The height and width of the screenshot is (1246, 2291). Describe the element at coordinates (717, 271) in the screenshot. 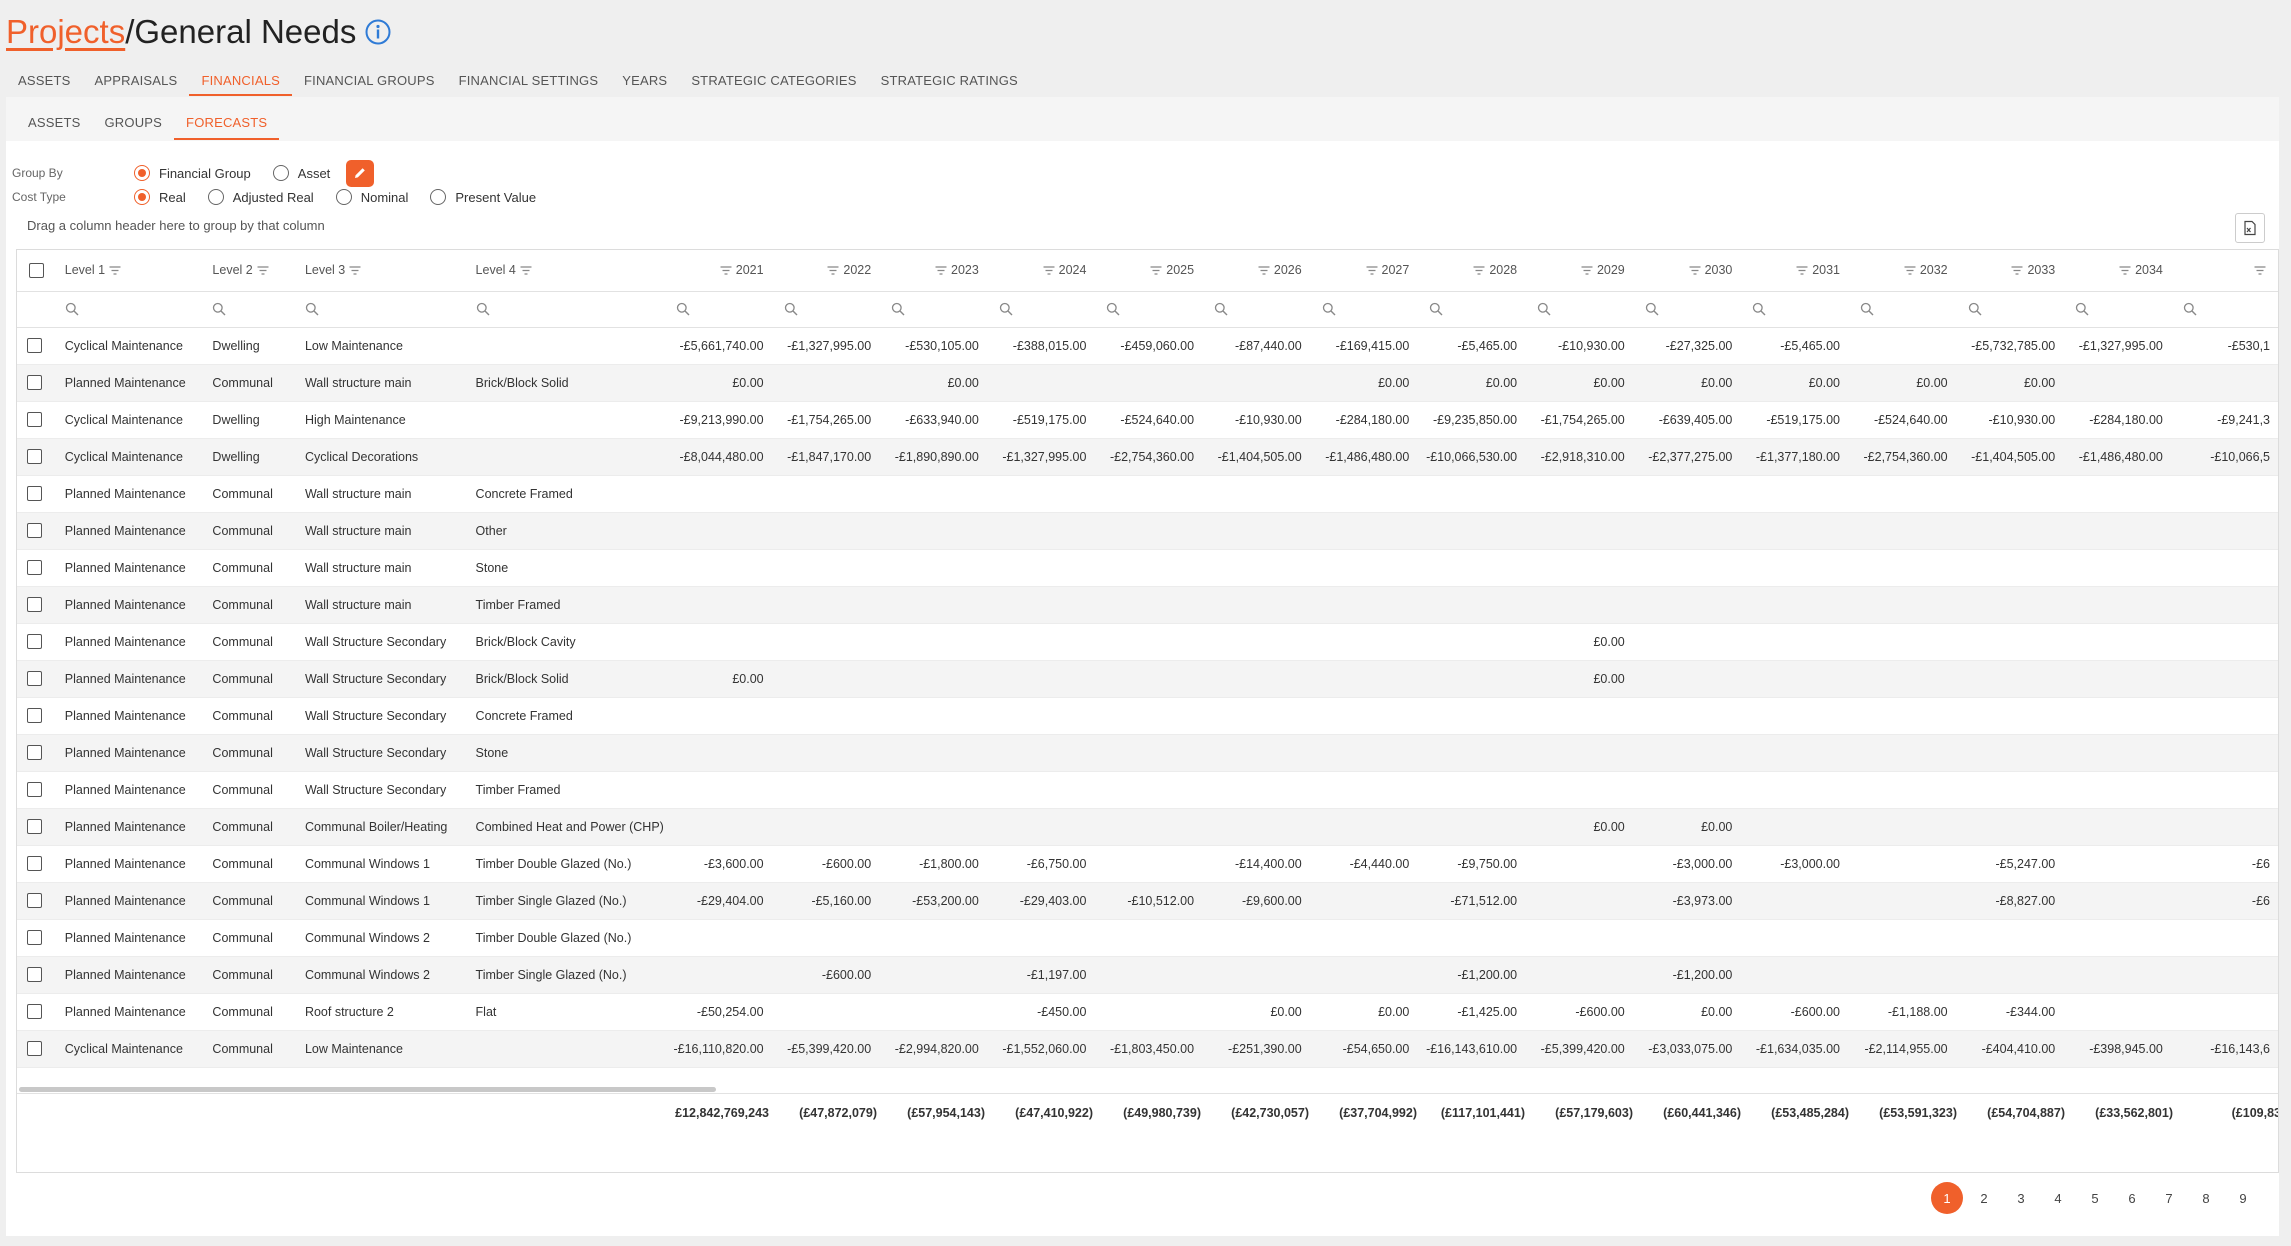

I see `column-header-2021: 2021` at that location.